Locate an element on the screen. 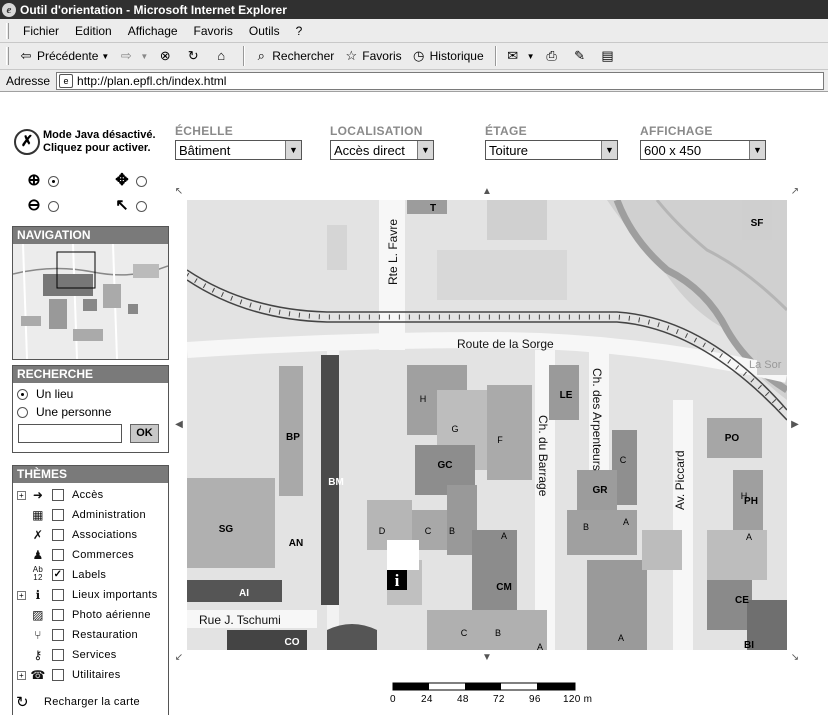 The image size is (828, 725). zoom-in-radio is located at coordinates (53, 181).